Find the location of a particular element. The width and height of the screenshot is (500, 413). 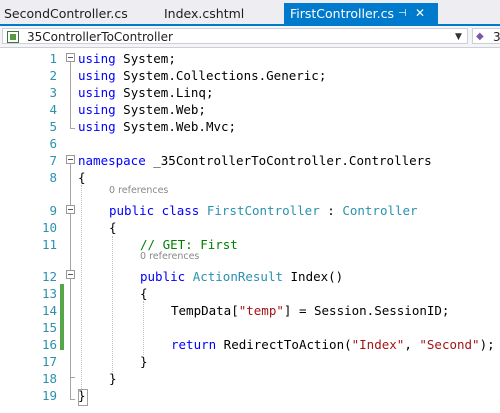

code-line: 10 { is located at coordinates (250, 227).